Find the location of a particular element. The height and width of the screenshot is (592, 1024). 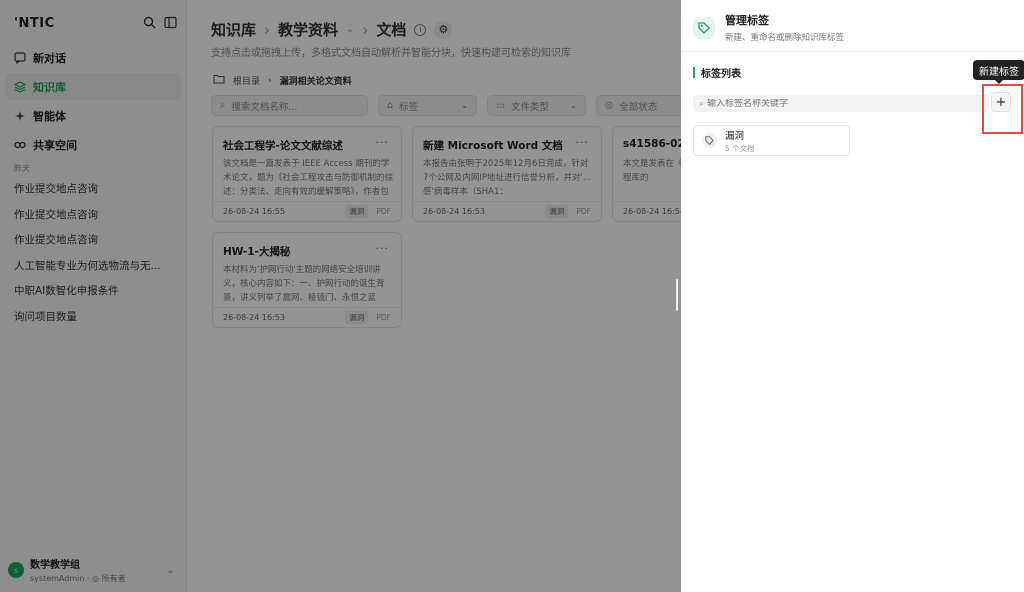

tag-doc-count: 5 个文档 is located at coordinates (740, 148).